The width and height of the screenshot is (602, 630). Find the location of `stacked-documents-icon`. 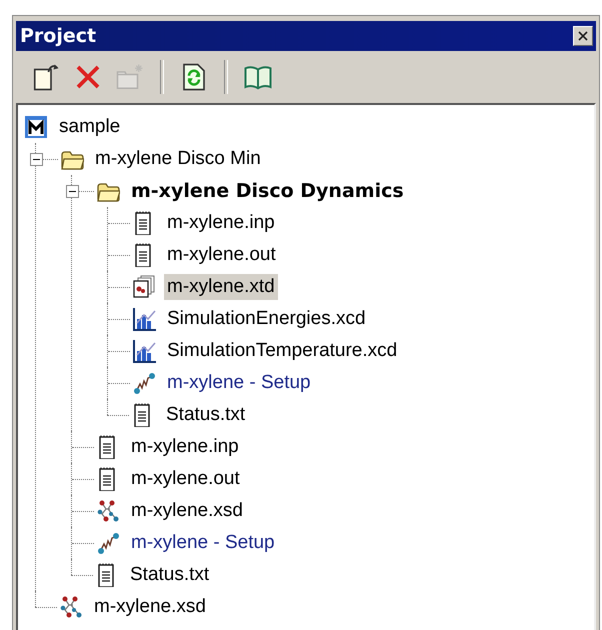

stacked-documents-icon is located at coordinates (144, 287).